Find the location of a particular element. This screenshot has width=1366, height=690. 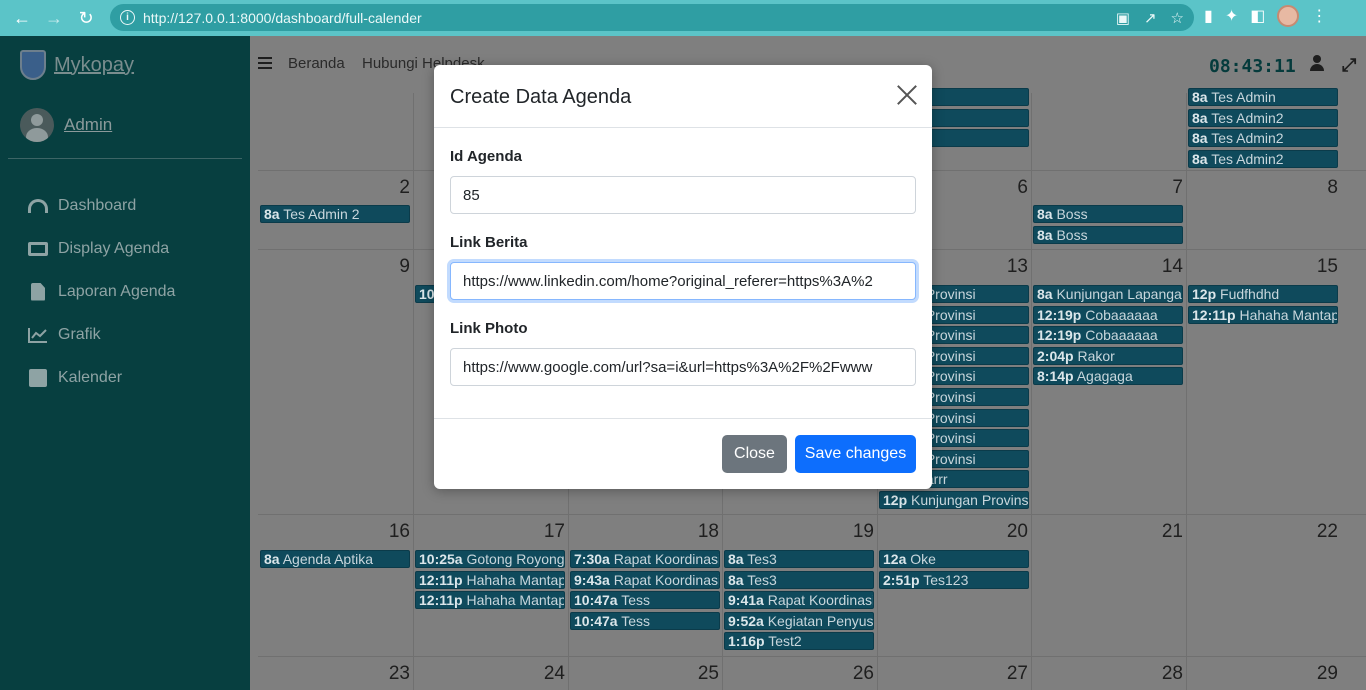

brand: Mykopay is located at coordinates (77, 65).